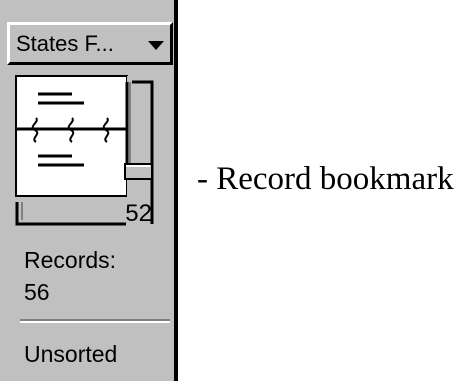 The width and height of the screenshot is (469, 381). I want to click on records-count: 56, so click(37, 292).